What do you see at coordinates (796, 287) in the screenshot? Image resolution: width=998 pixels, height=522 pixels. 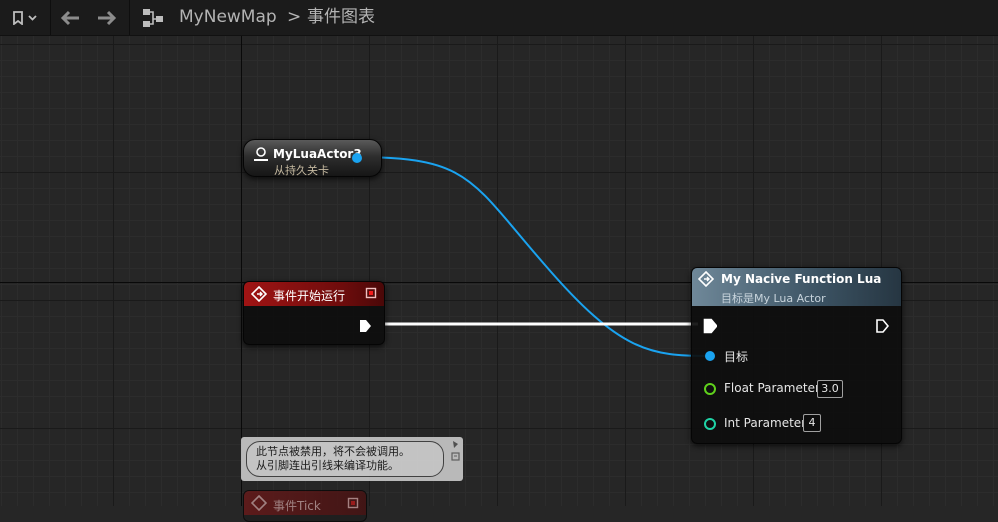 I see `function-node-header: My Nacive Function Lua 目标是My Lua Actor` at bounding box center [796, 287].